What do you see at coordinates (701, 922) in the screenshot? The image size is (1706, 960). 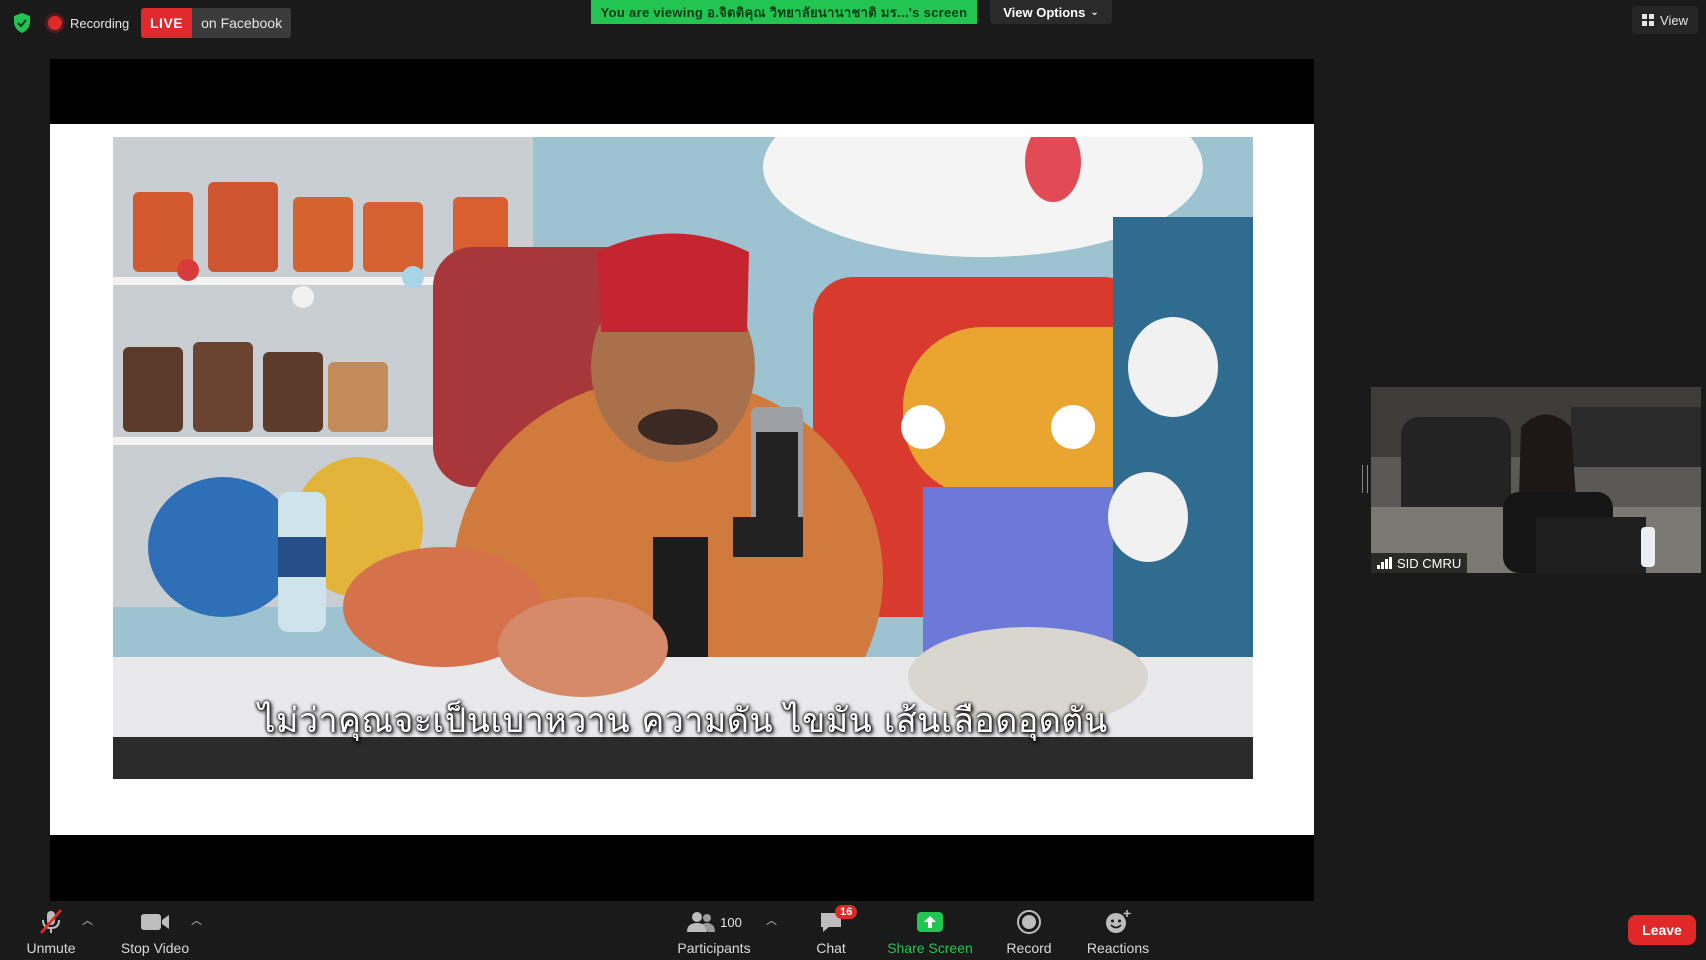 I see `participants-icon` at bounding box center [701, 922].